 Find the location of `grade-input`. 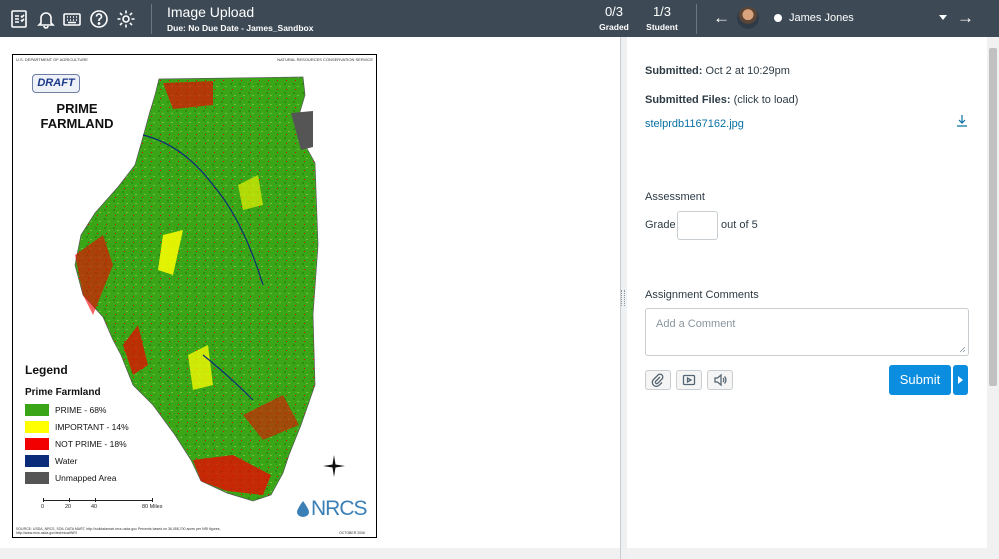

grade-input is located at coordinates (697, 225).